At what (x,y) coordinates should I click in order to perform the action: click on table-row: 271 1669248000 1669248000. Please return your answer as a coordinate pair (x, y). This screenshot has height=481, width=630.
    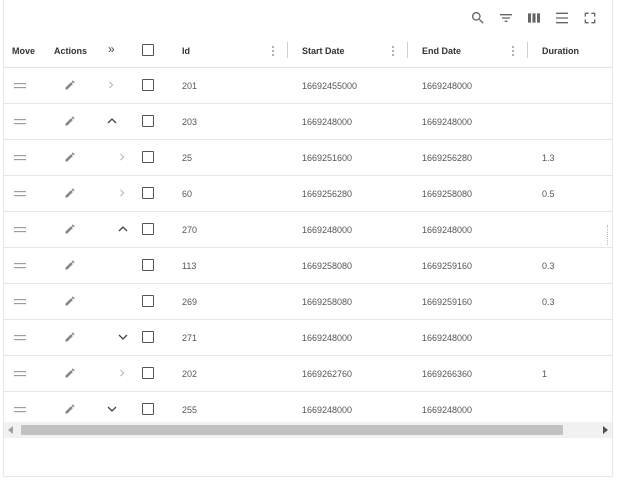
    Looking at the image, I should click on (308, 338).